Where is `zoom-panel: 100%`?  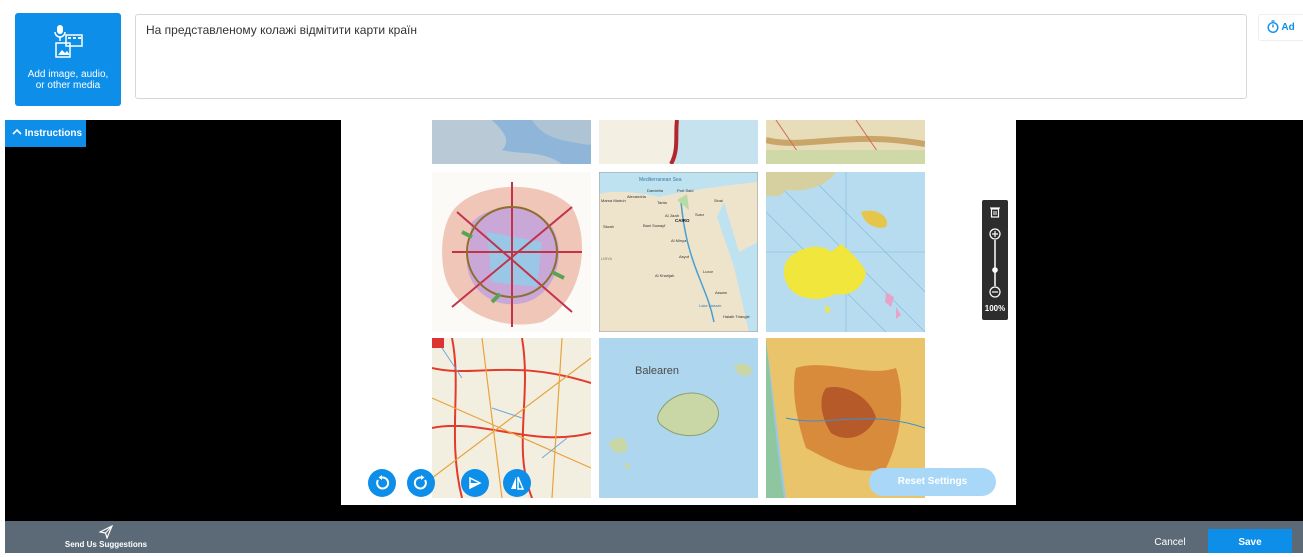
zoom-panel: 100% is located at coordinates (995, 260).